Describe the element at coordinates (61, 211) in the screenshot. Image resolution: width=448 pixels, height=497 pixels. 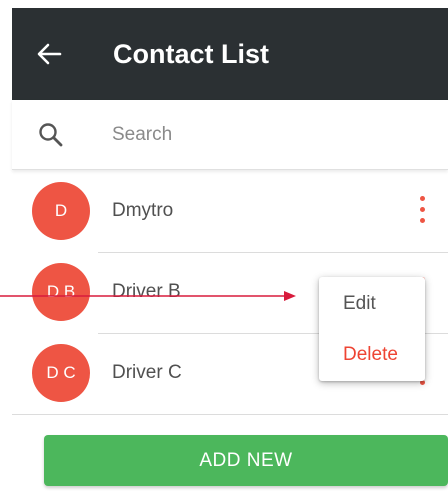
I see `avatar: D` at that location.